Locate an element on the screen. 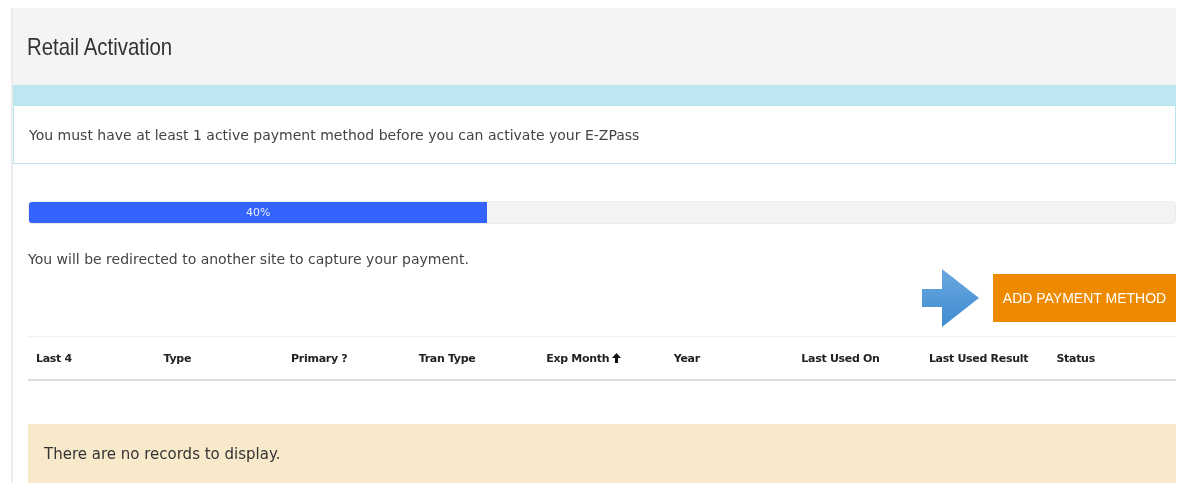 This screenshot has width=1188, height=483. redirect-note: You will be redirected to another site to capture your payment. is located at coordinates (249, 259).